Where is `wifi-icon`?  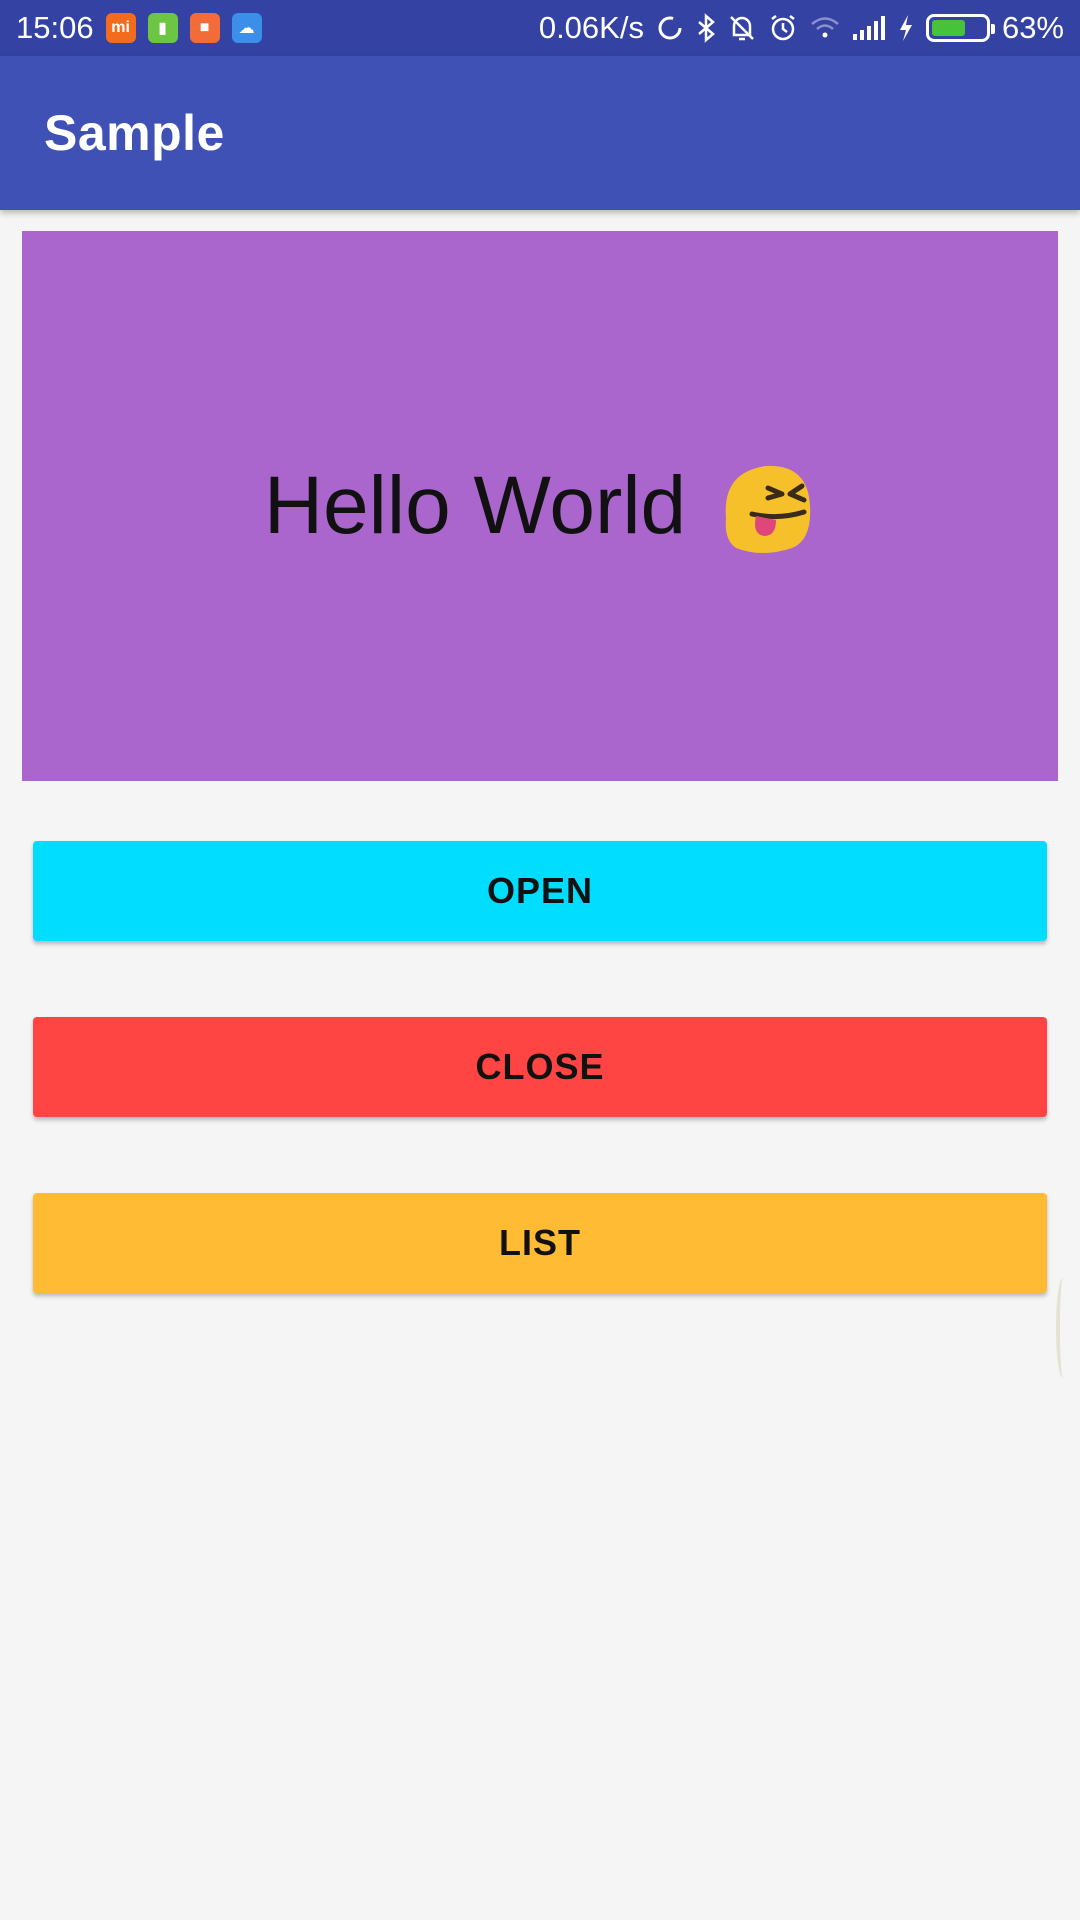
wifi-icon is located at coordinates (825, 28).